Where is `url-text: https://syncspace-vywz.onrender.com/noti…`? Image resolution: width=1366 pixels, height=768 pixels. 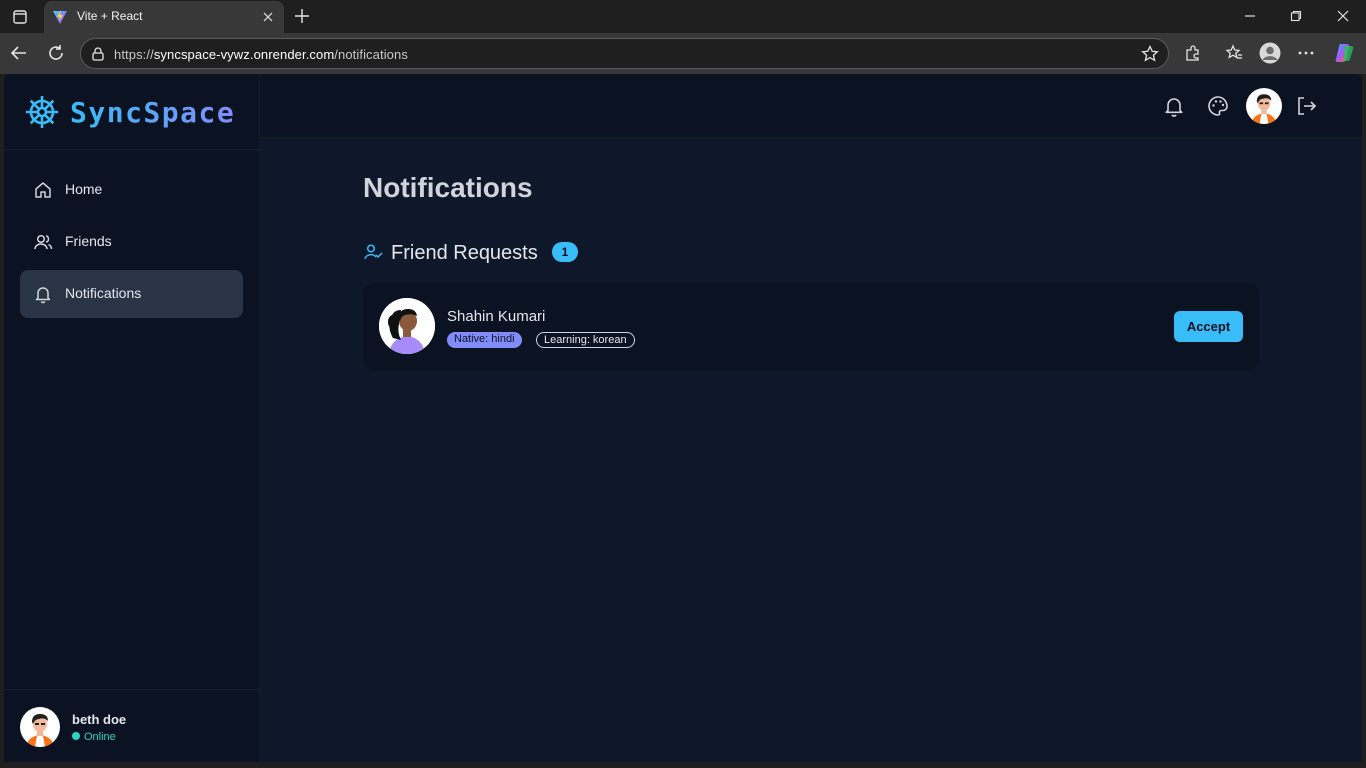
url-text: https://syncspace-vywz.onrender.com/noti… is located at coordinates (261, 54).